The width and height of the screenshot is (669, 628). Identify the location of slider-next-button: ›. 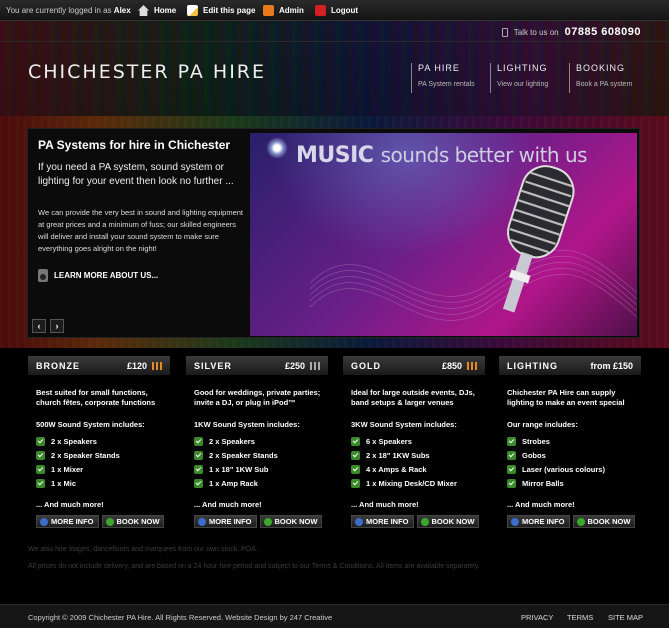
(57, 326).